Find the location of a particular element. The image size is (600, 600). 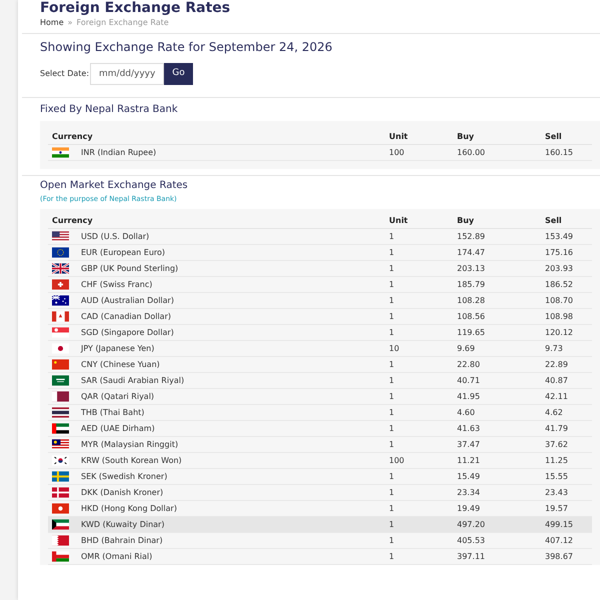

table-cell: USD (U.S. Dollar) is located at coordinates (115, 236).